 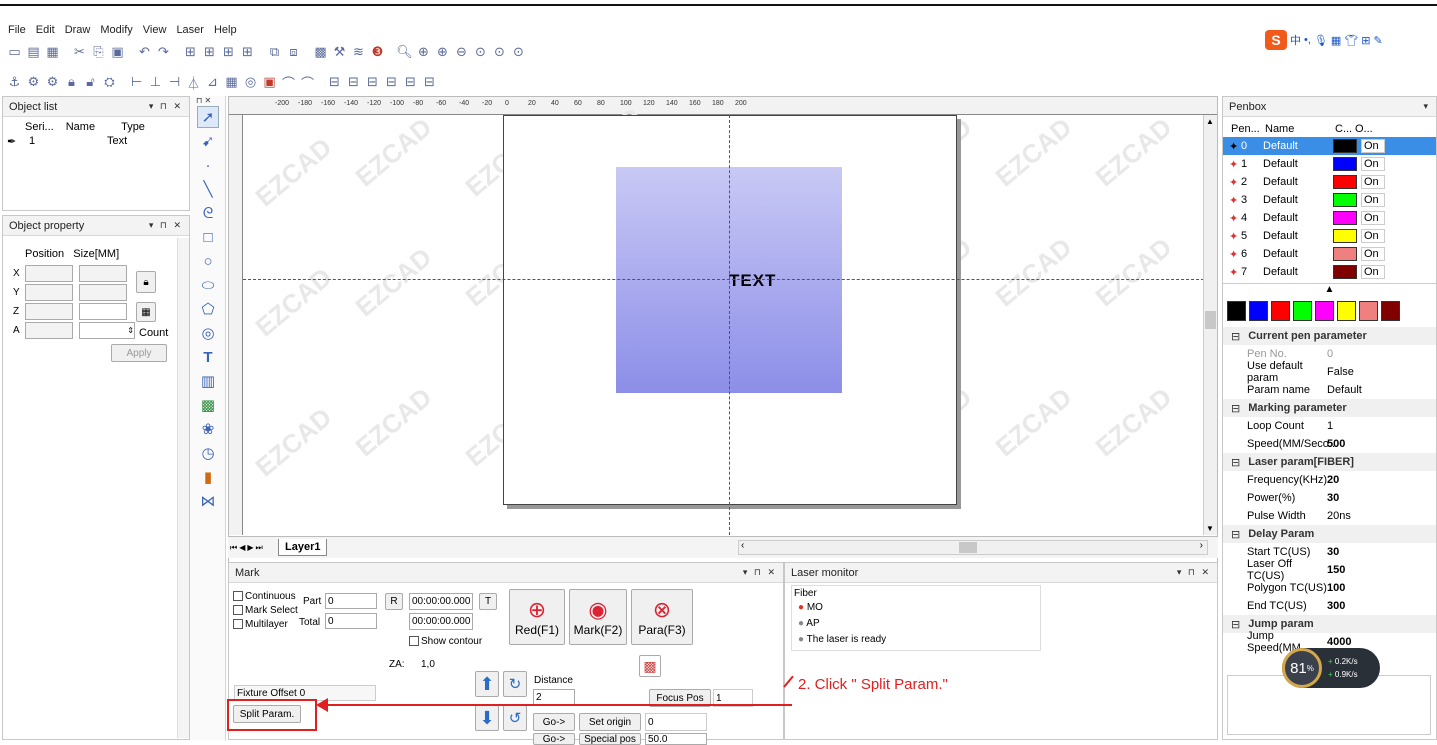 I want to click on menu-edit: Edit, so click(x=45, y=30).